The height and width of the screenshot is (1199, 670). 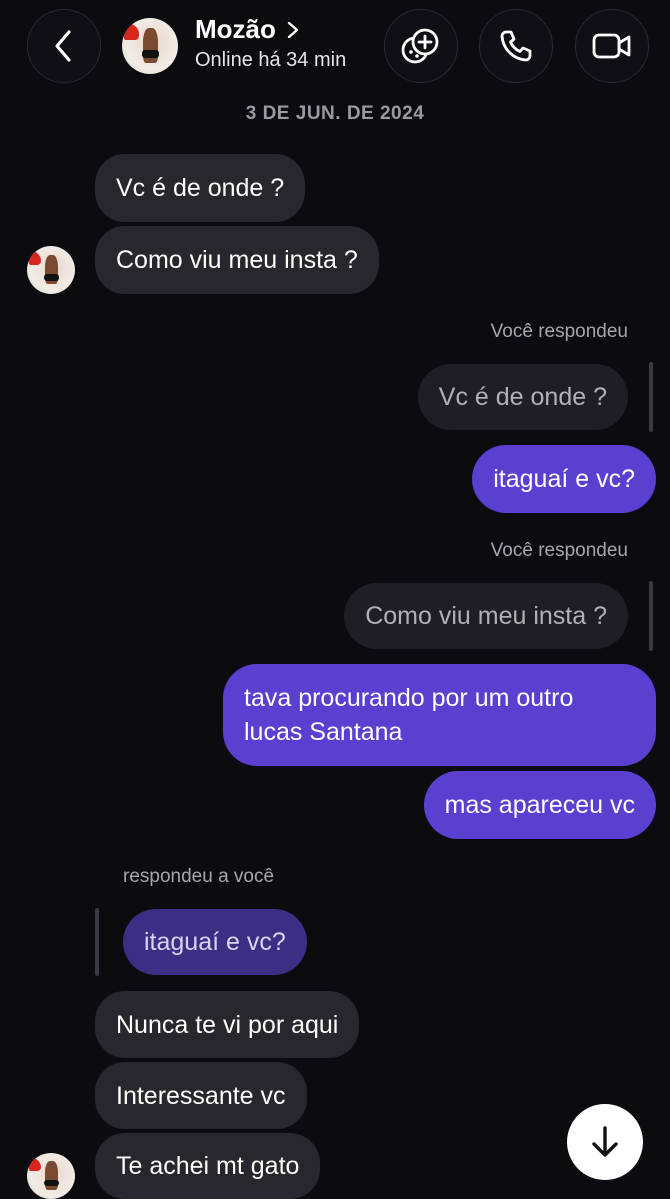 I want to click on quoted-message: itaguaí e vc?, so click(x=215, y=942).